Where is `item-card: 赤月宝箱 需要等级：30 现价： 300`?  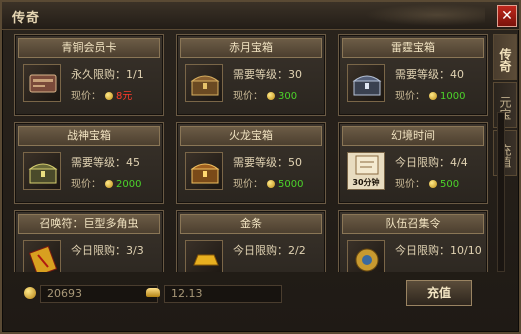 item-card: 赤月宝箱 需要等级：30 现价： 300 is located at coordinates (251, 75).